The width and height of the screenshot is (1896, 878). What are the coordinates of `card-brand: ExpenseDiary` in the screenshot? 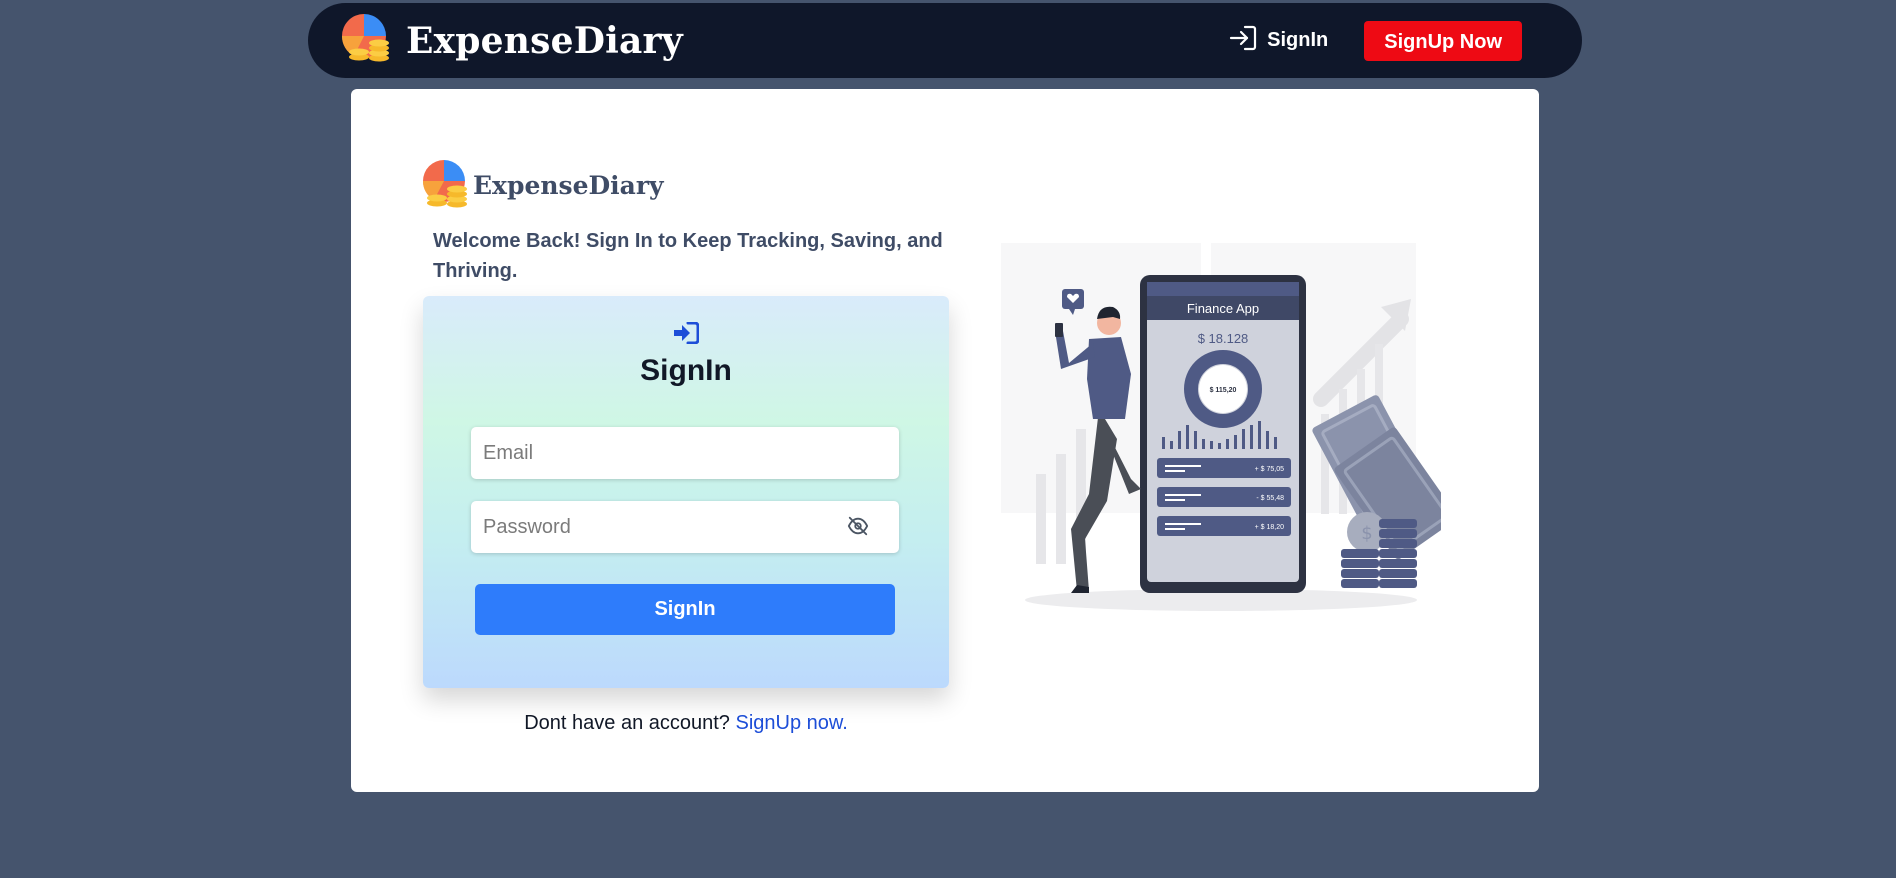 It's located at (685, 185).